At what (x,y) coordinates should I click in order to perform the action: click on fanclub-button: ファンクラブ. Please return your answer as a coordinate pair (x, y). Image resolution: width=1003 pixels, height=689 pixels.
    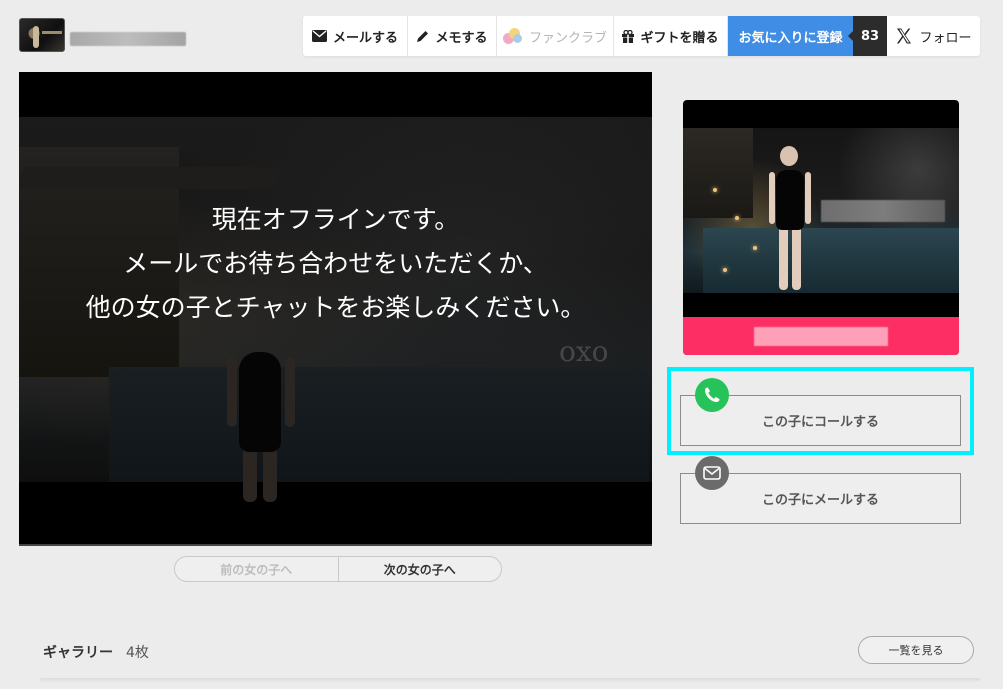
    Looking at the image, I should click on (555, 36).